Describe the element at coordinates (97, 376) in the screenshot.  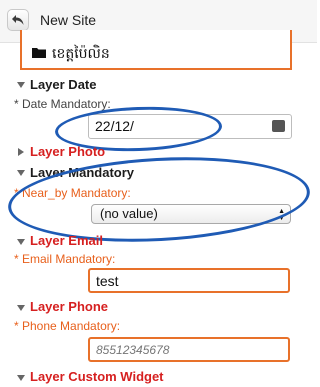
I see `section-layer-custom-widget: Layer Custom Widget` at that location.